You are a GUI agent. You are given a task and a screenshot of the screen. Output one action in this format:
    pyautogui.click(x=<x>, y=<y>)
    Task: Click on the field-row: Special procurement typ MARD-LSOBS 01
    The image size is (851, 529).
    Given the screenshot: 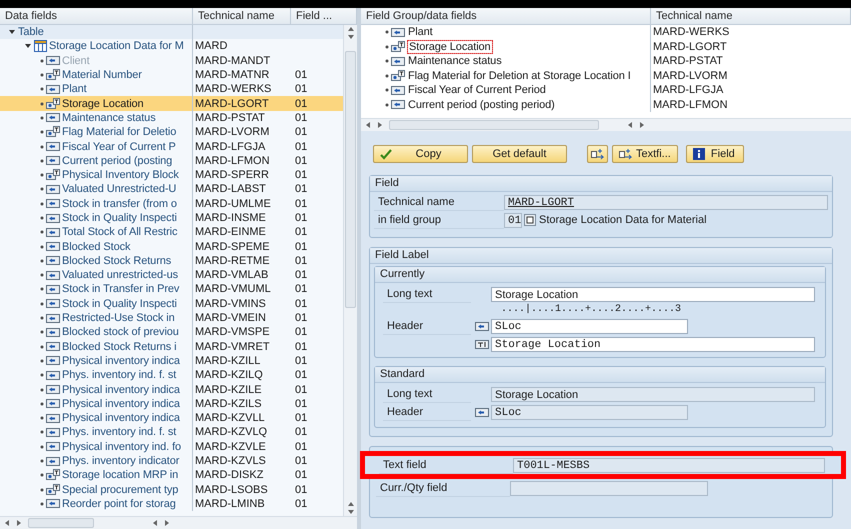 What is the action you would take?
    pyautogui.click(x=171, y=489)
    